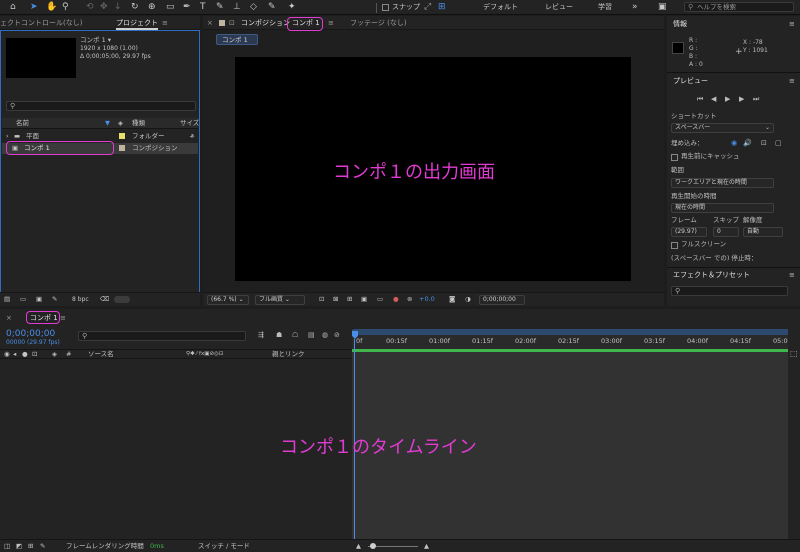  I want to click on comp-breadcrumb: コンポ 1, so click(237, 39).